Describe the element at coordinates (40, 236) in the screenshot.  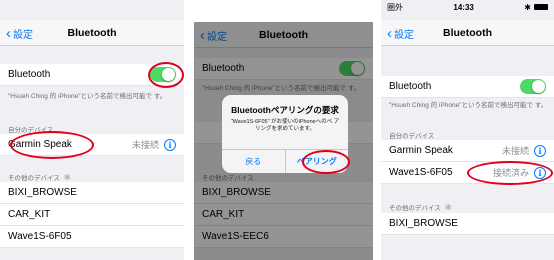
I see `device-name: Wave1S-6F05` at that location.